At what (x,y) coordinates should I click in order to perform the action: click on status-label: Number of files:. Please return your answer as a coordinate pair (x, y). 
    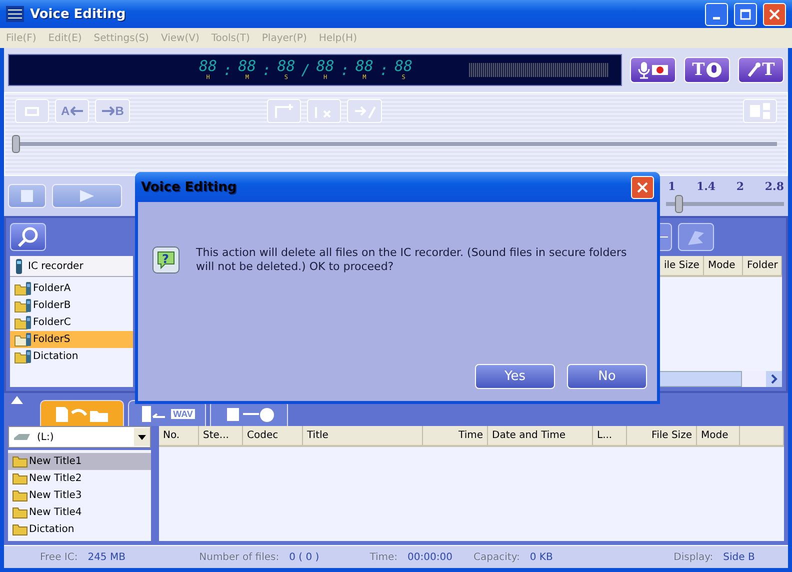
    Looking at the image, I should click on (239, 557).